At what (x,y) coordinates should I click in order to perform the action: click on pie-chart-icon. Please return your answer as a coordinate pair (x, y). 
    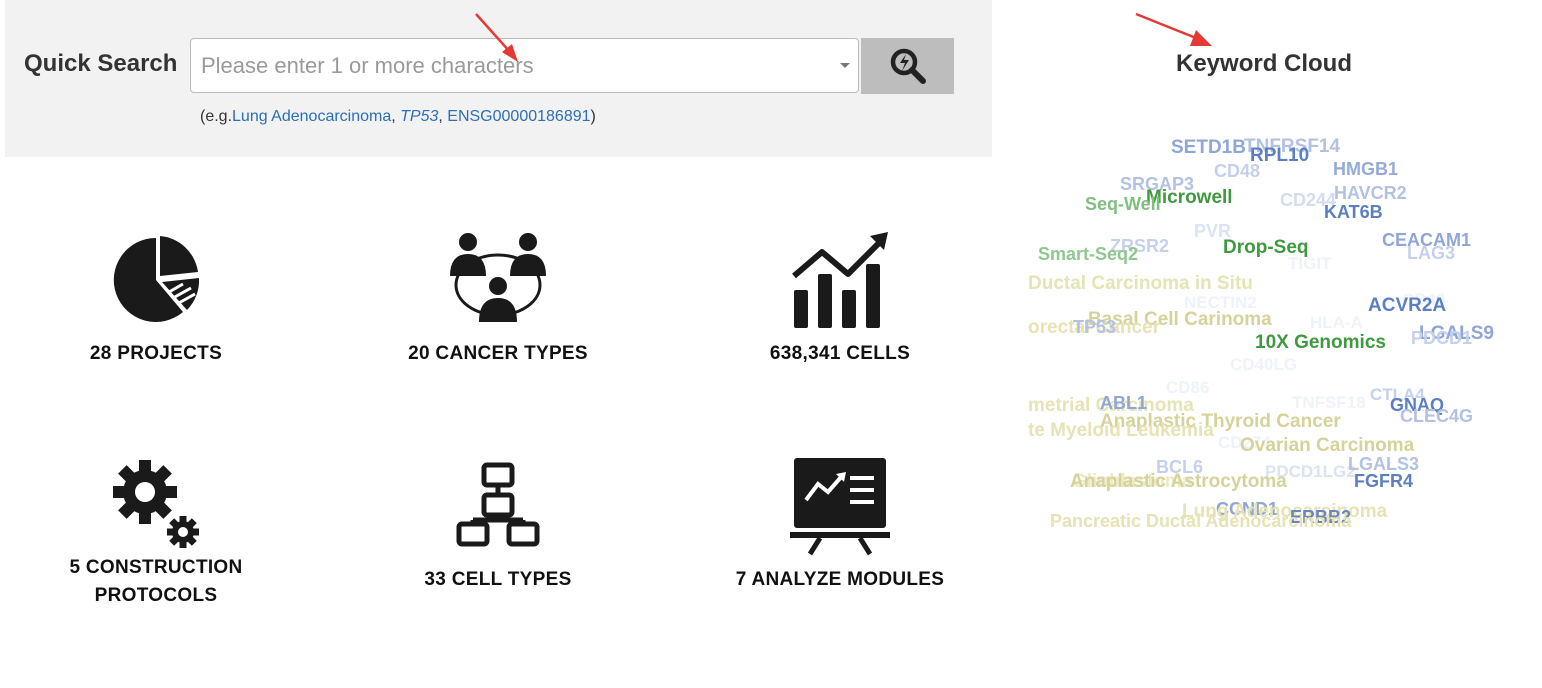
    Looking at the image, I should click on (156, 279).